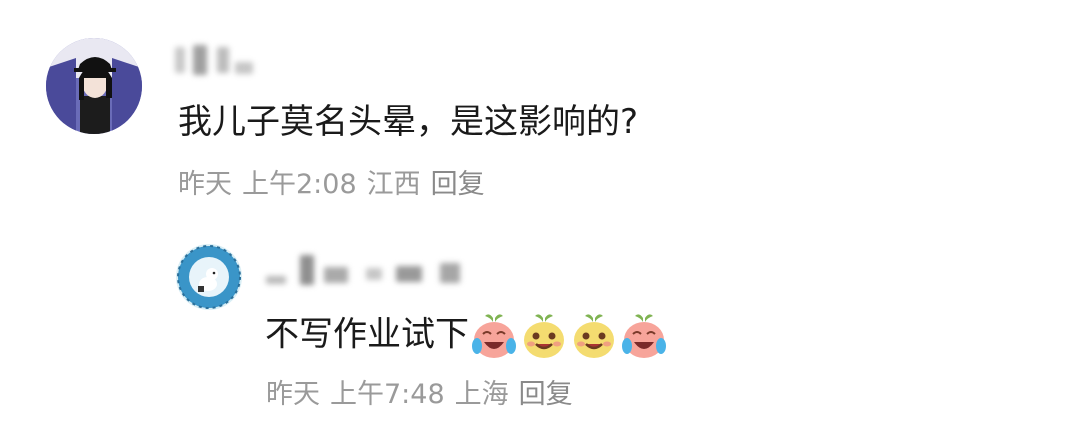 The width and height of the screenshot is (1080, 444). Describe the element at coordinates (393, 184) in the screenshot. I see `comment-location: 江西` at that location.